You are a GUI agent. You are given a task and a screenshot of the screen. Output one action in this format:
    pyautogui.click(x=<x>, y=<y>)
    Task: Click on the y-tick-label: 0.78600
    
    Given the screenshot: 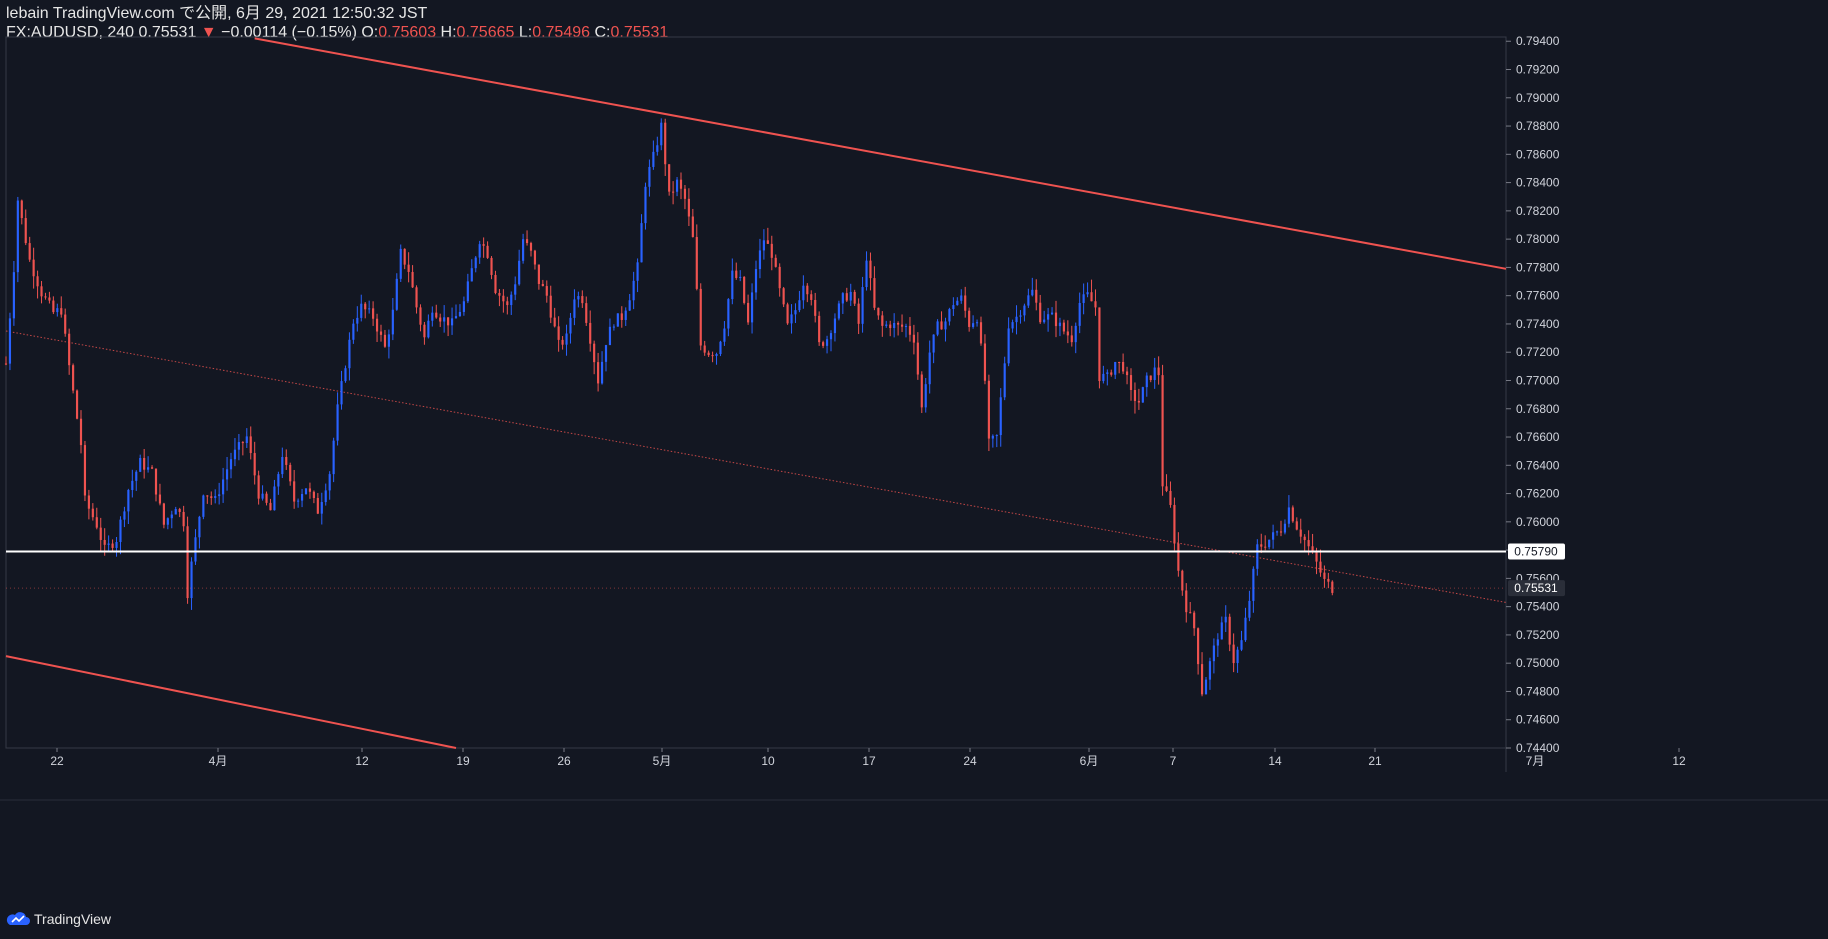 What is the action you would take?
    pyautogui.click(x=1538, y=154)
    